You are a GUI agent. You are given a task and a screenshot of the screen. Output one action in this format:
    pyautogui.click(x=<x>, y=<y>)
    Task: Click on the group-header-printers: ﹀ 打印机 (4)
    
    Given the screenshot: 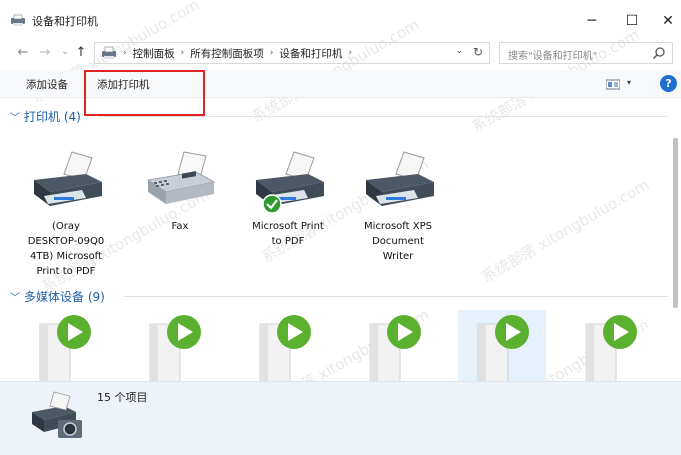 What is the action you would take?
    pyautogui.click(x=45, y=116)
    